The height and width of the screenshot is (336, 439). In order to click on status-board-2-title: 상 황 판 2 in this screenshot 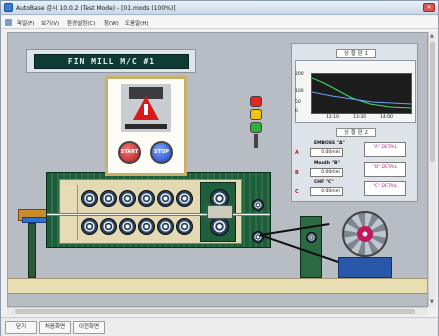, I will do `click(356, 132)`.